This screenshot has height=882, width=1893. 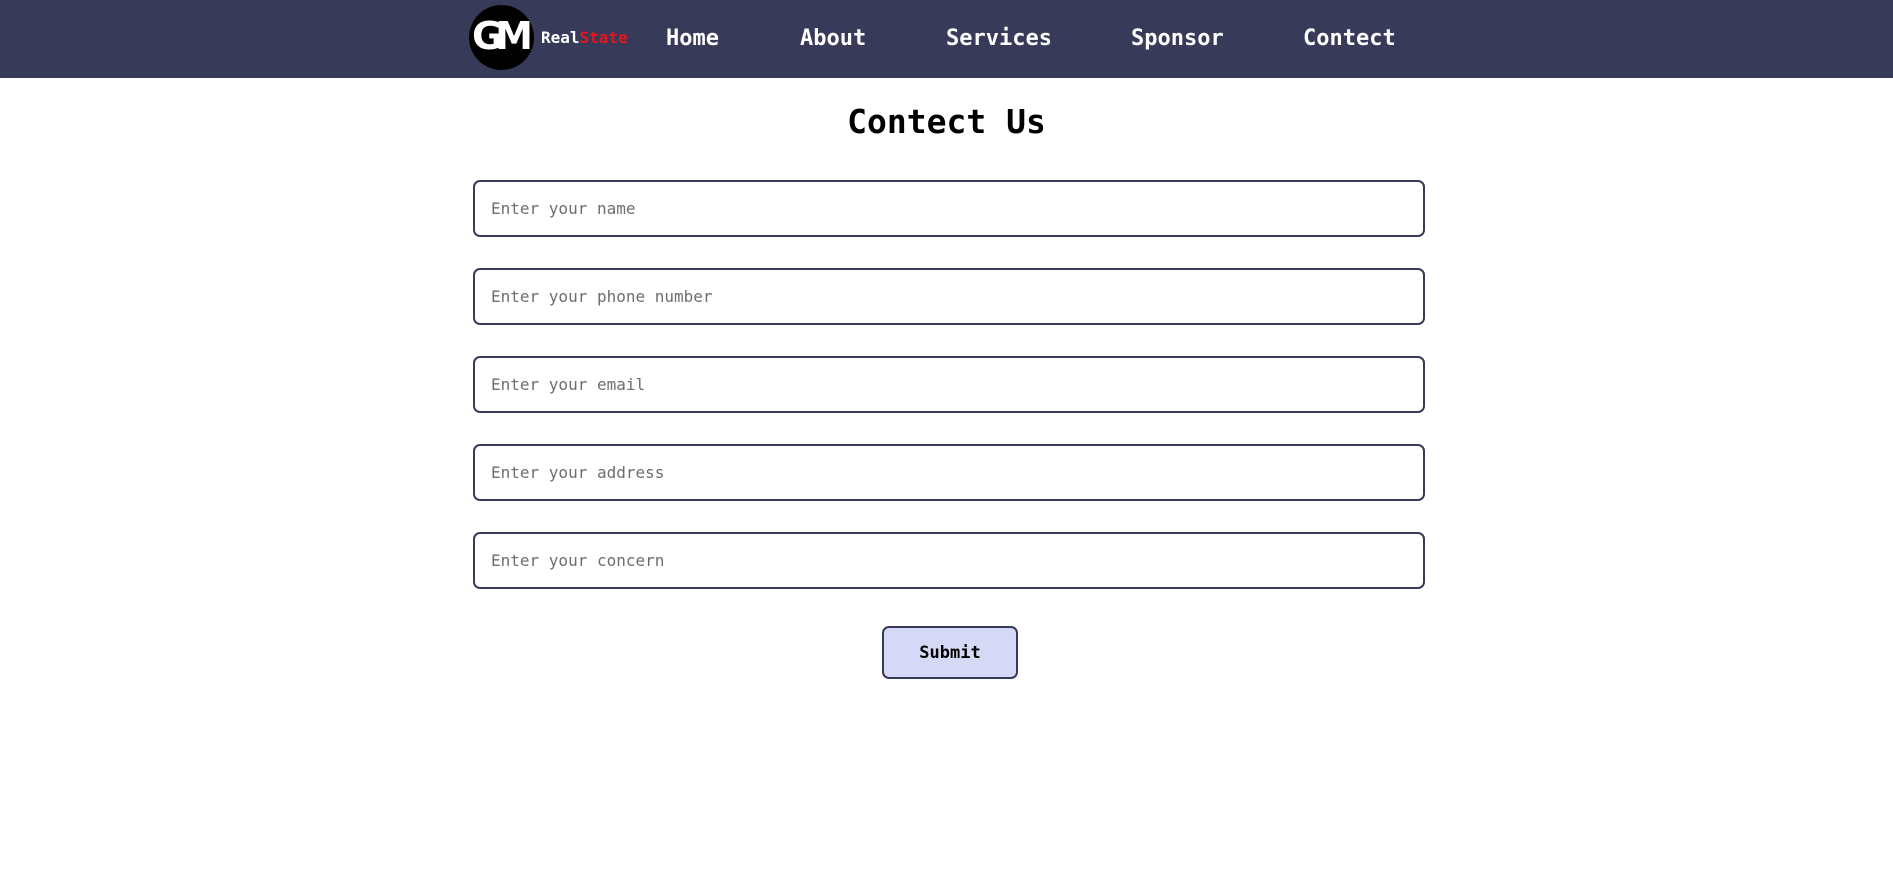 I want to click on brand-name: RealState, so click(x=584, y=38).